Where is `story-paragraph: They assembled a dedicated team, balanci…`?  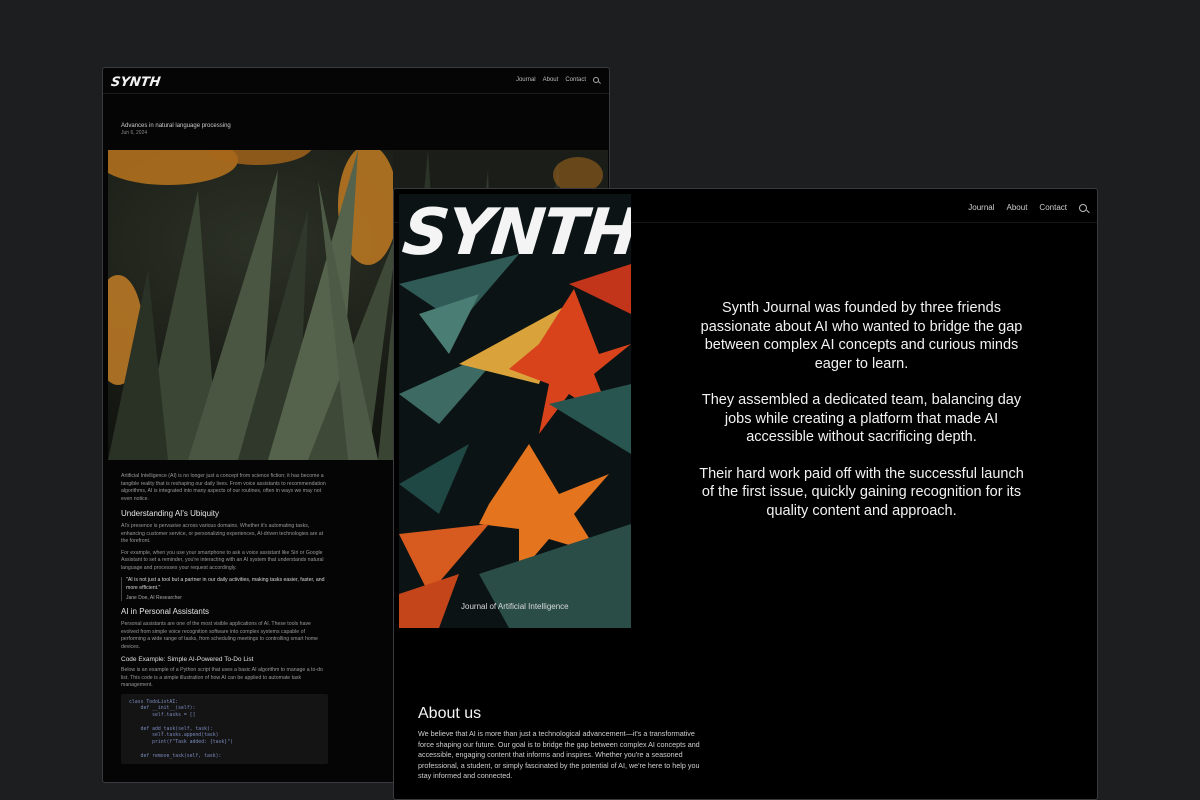
story-paragraph: They assembled a dedicated team, balanci… is located at coordinates (861, 418).